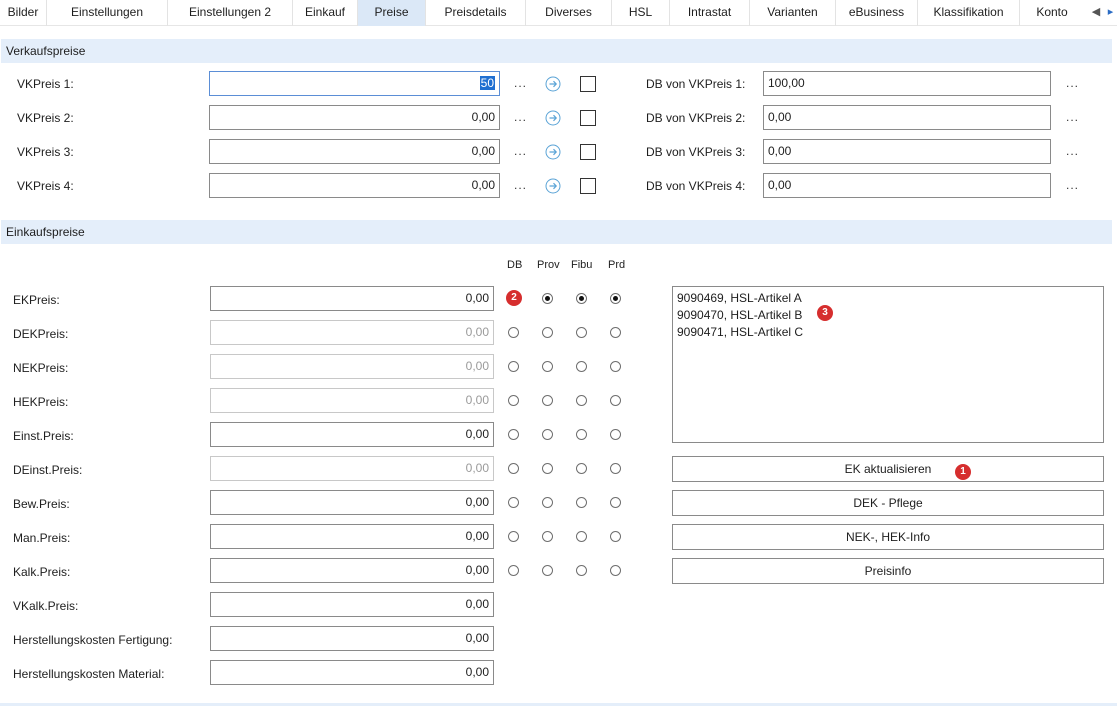 The height and width of the screenshot is (706, 1117). Describe the element at coordinates (41, 504) in the screenshot. I see `ekpreis-label: Bew.Preis:` at that location.